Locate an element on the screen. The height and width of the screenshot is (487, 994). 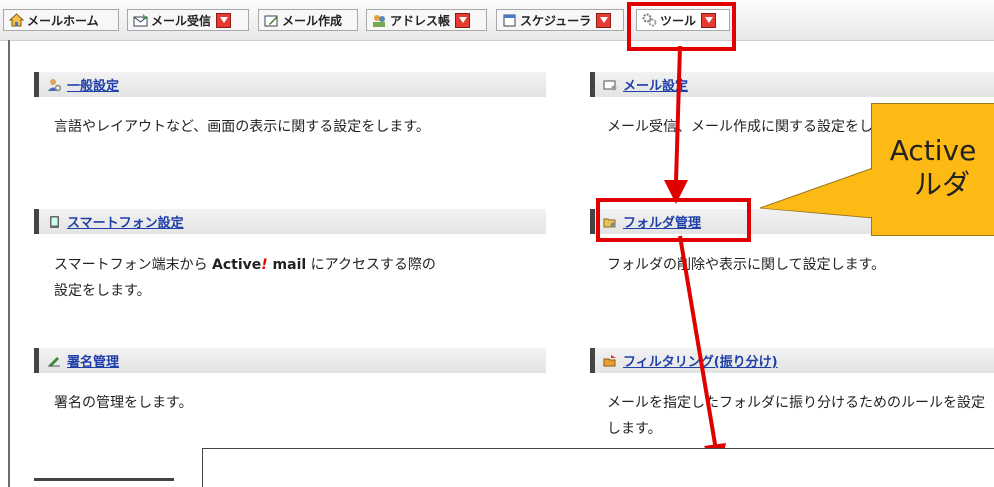
overlay-panel is located at coordinates (598, 467).